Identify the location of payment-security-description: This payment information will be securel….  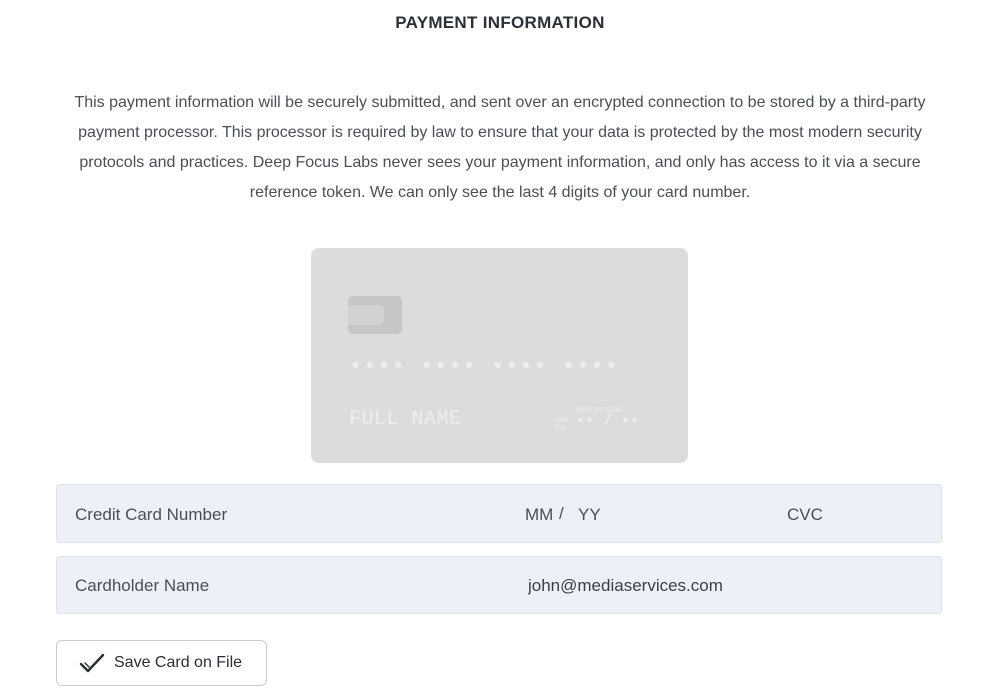
(500, 147).